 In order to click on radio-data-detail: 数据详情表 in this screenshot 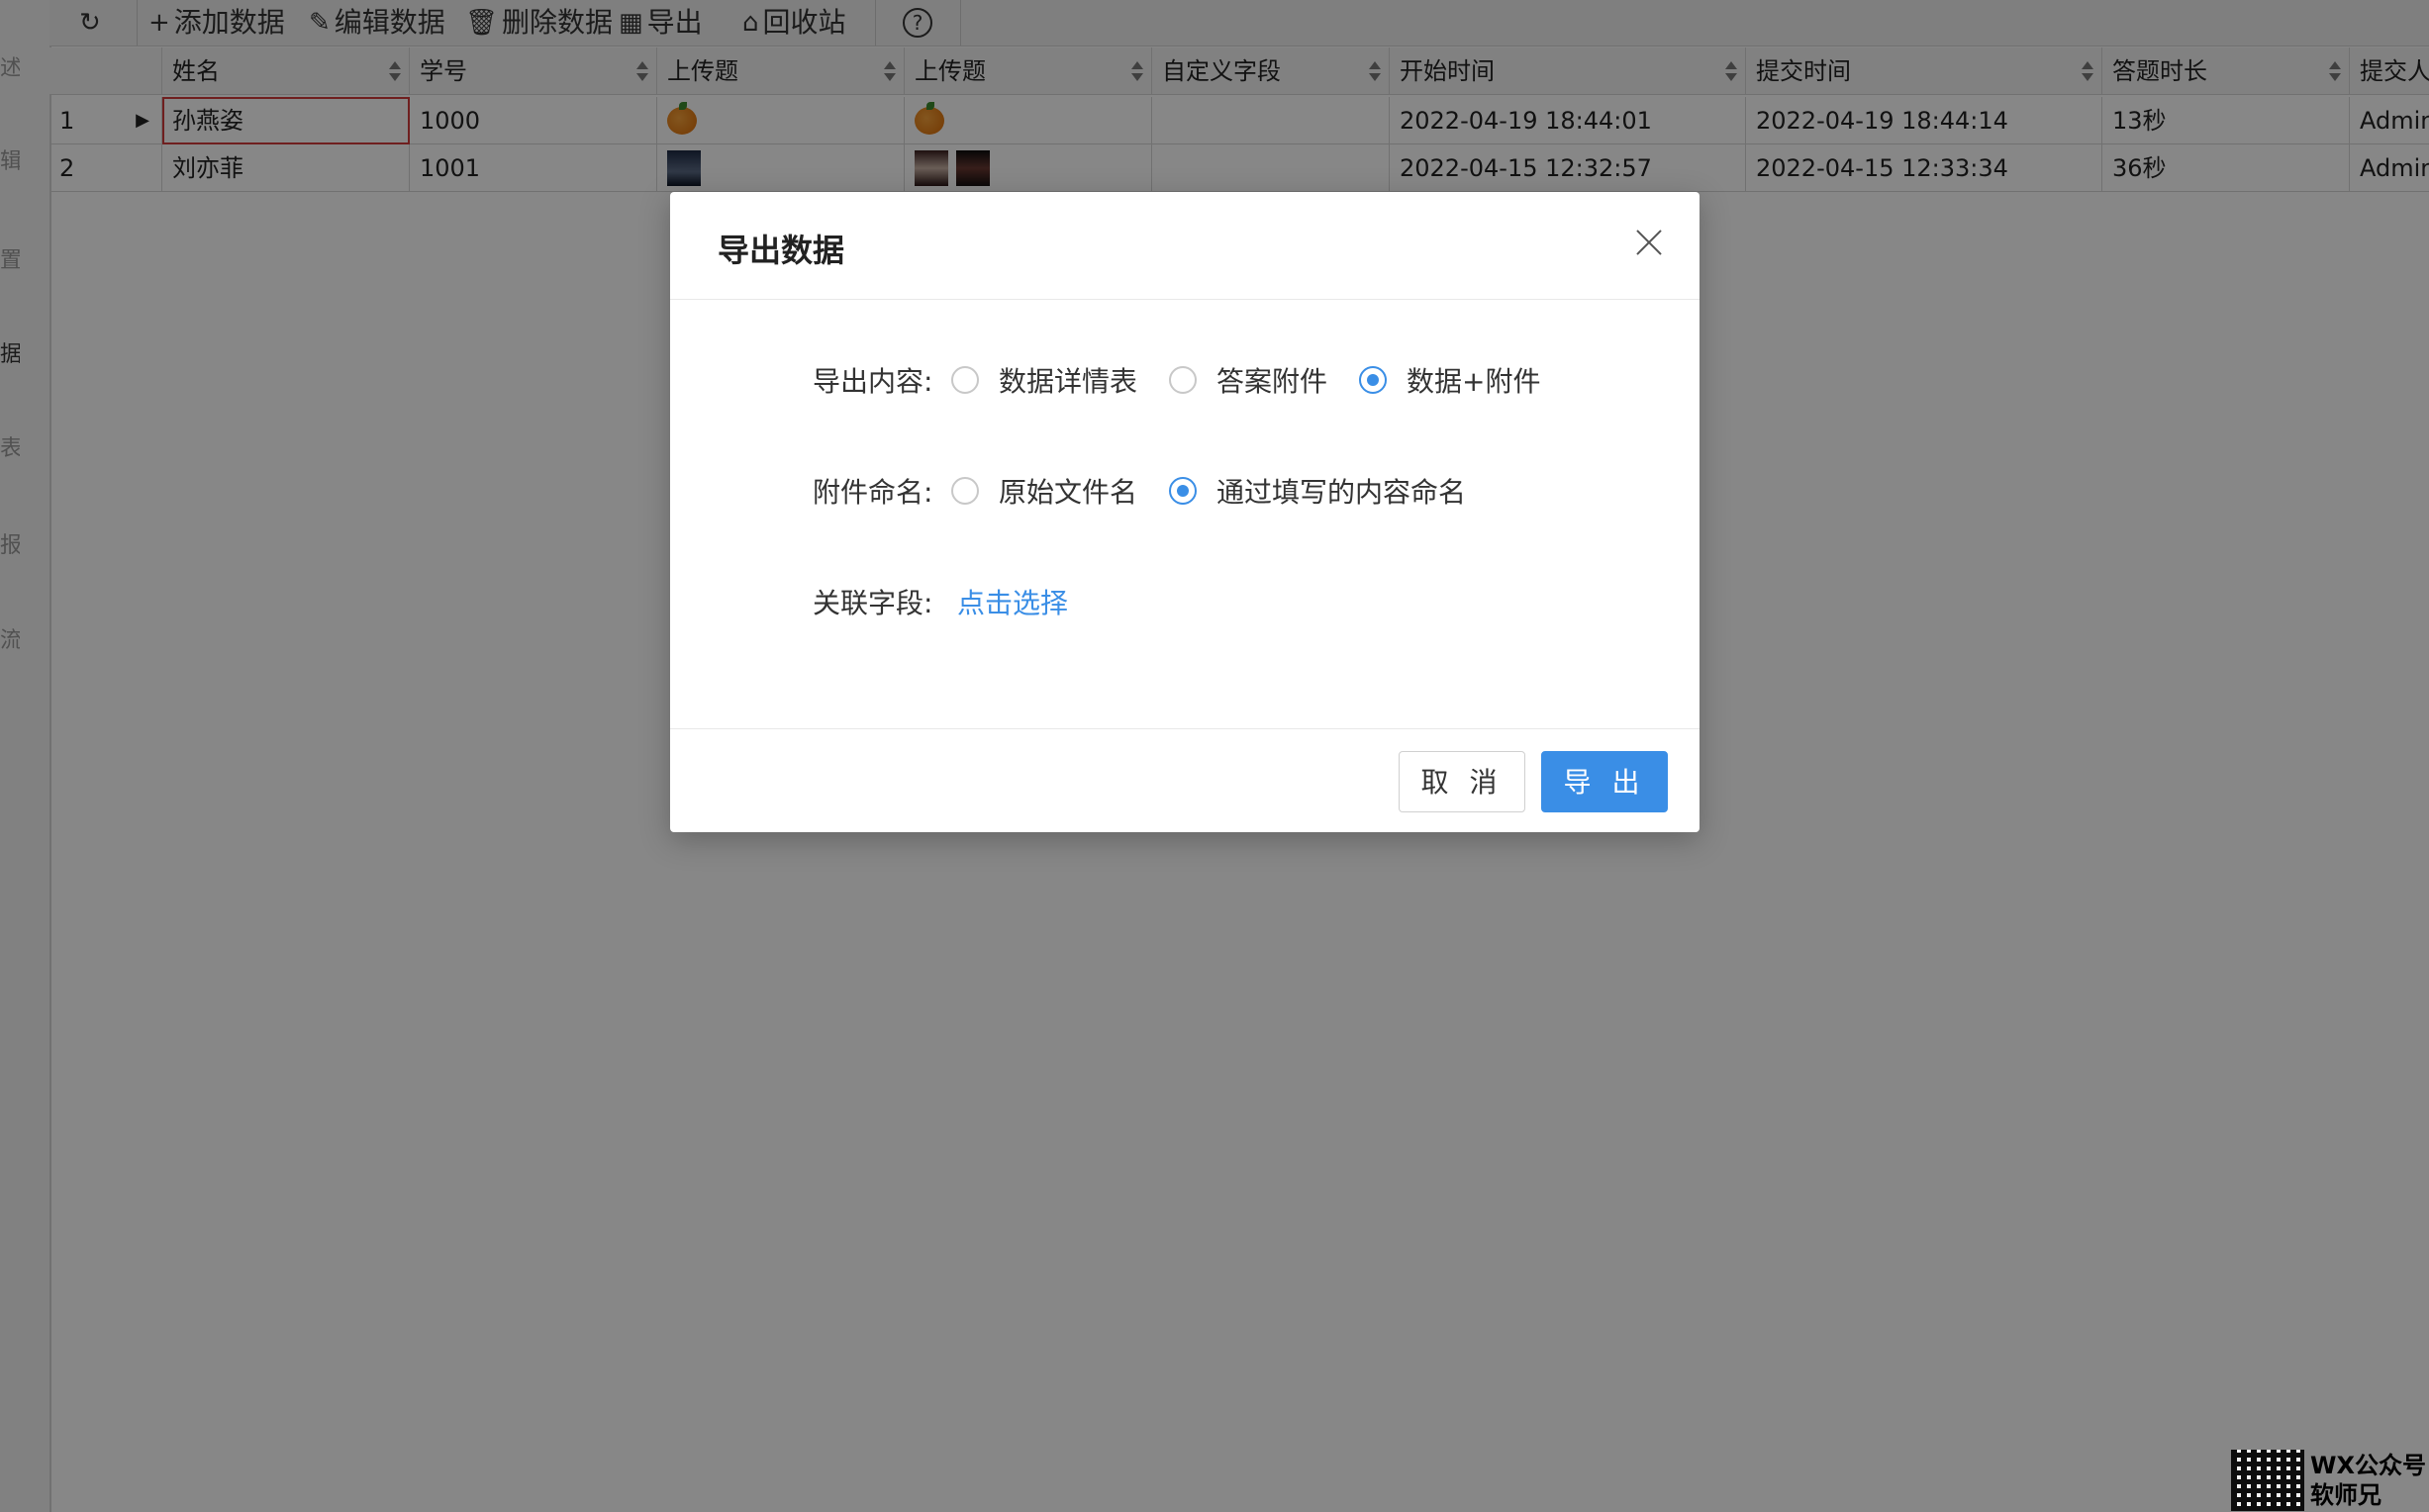, I will do `click(1044, 380)`.